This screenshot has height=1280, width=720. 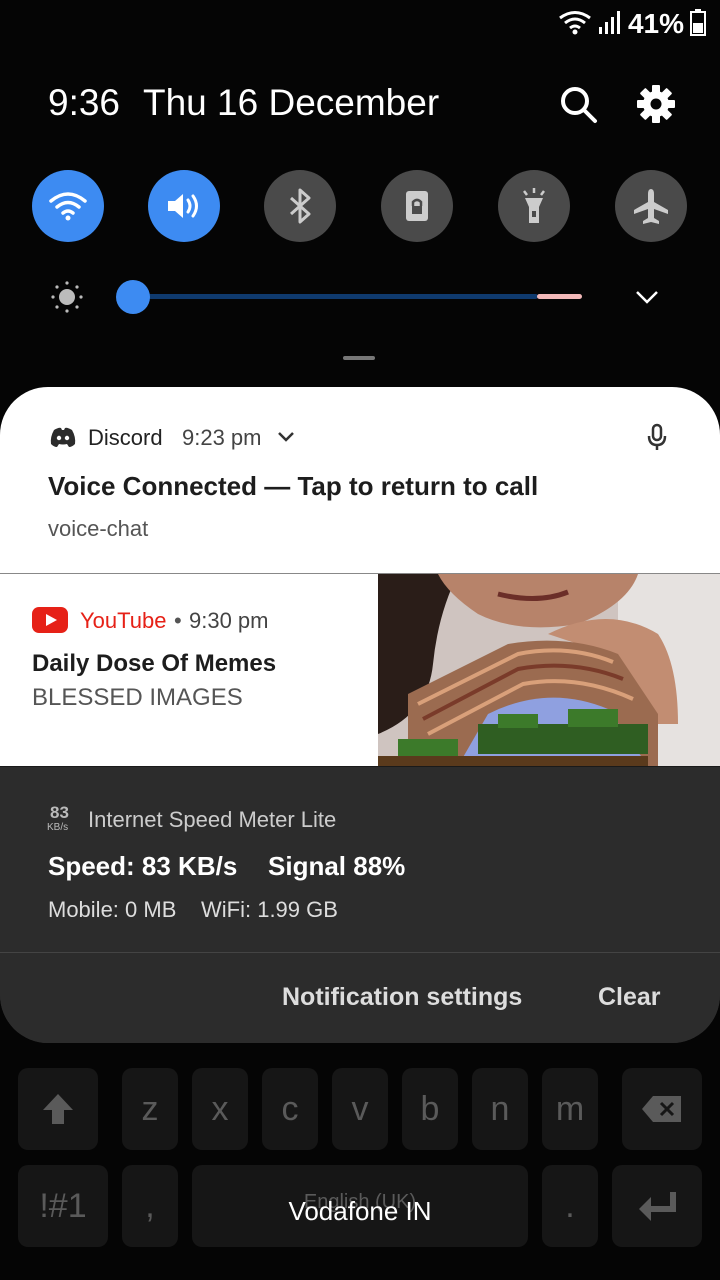 I want to click on airplane-icon, so click(x=651, y=206).